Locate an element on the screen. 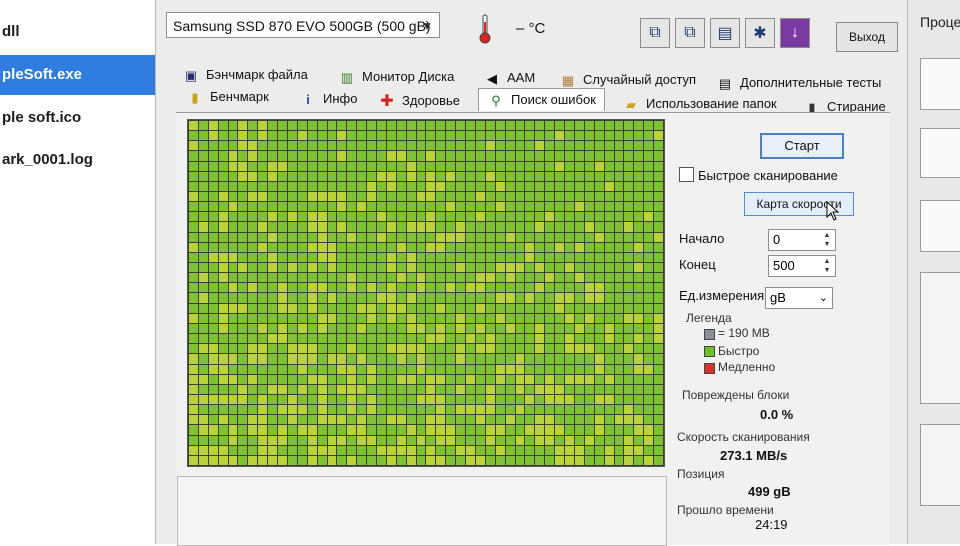  tab-health: ✚ Здоровье is located at coordinates (419, 101).